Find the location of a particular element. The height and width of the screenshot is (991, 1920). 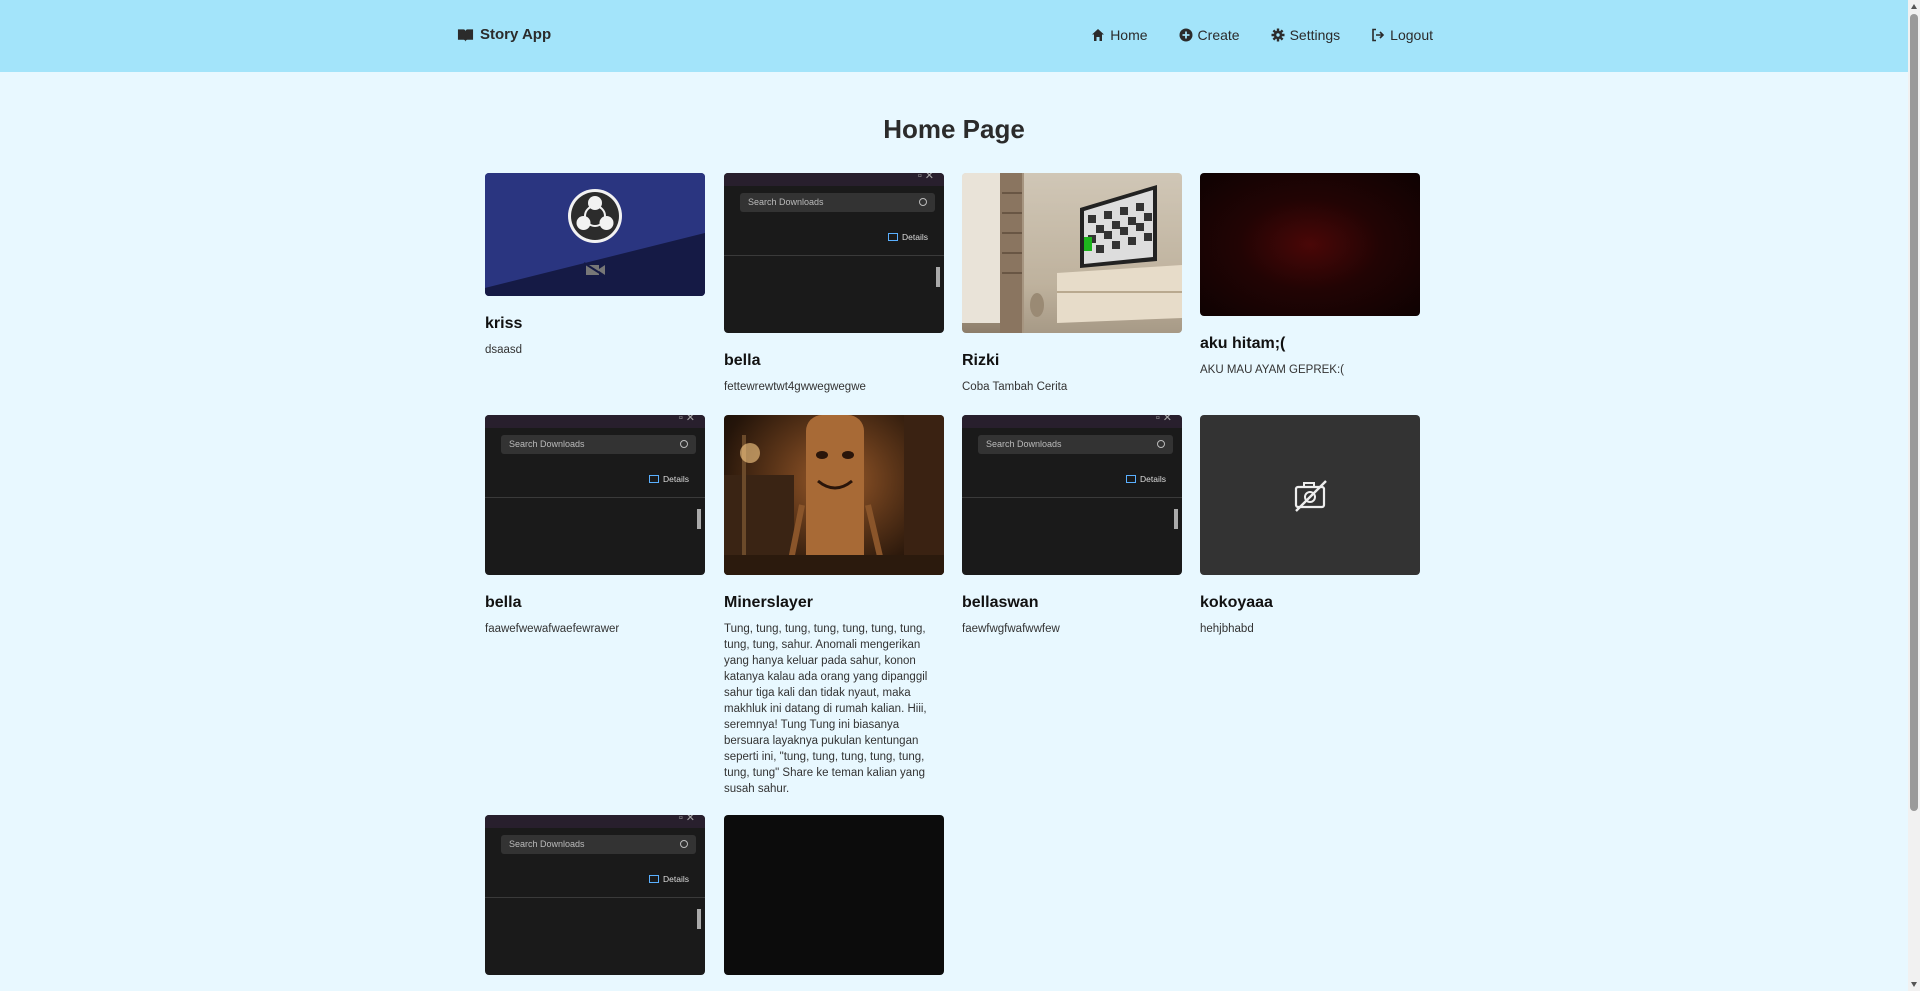

story-description: fettewrewtwt4gwwegwegwe is located at coordinates (795, 387).